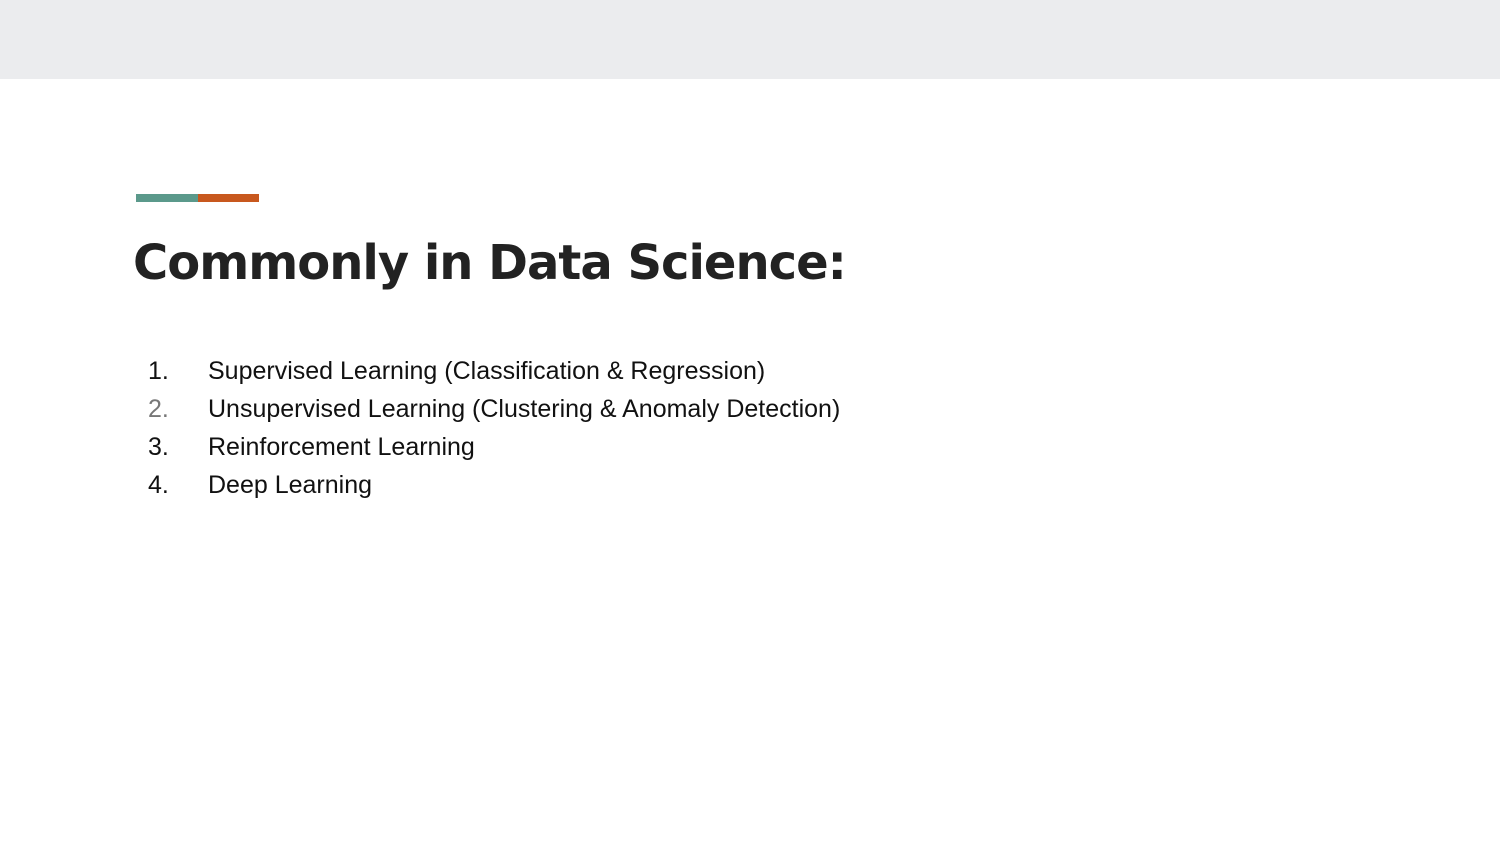 This screenshot has width=1500, height=843. What do you see at coordinates (158, 447) in the screenshot?
I see `list-item-number: 3.` at bounding box center [158, 447].